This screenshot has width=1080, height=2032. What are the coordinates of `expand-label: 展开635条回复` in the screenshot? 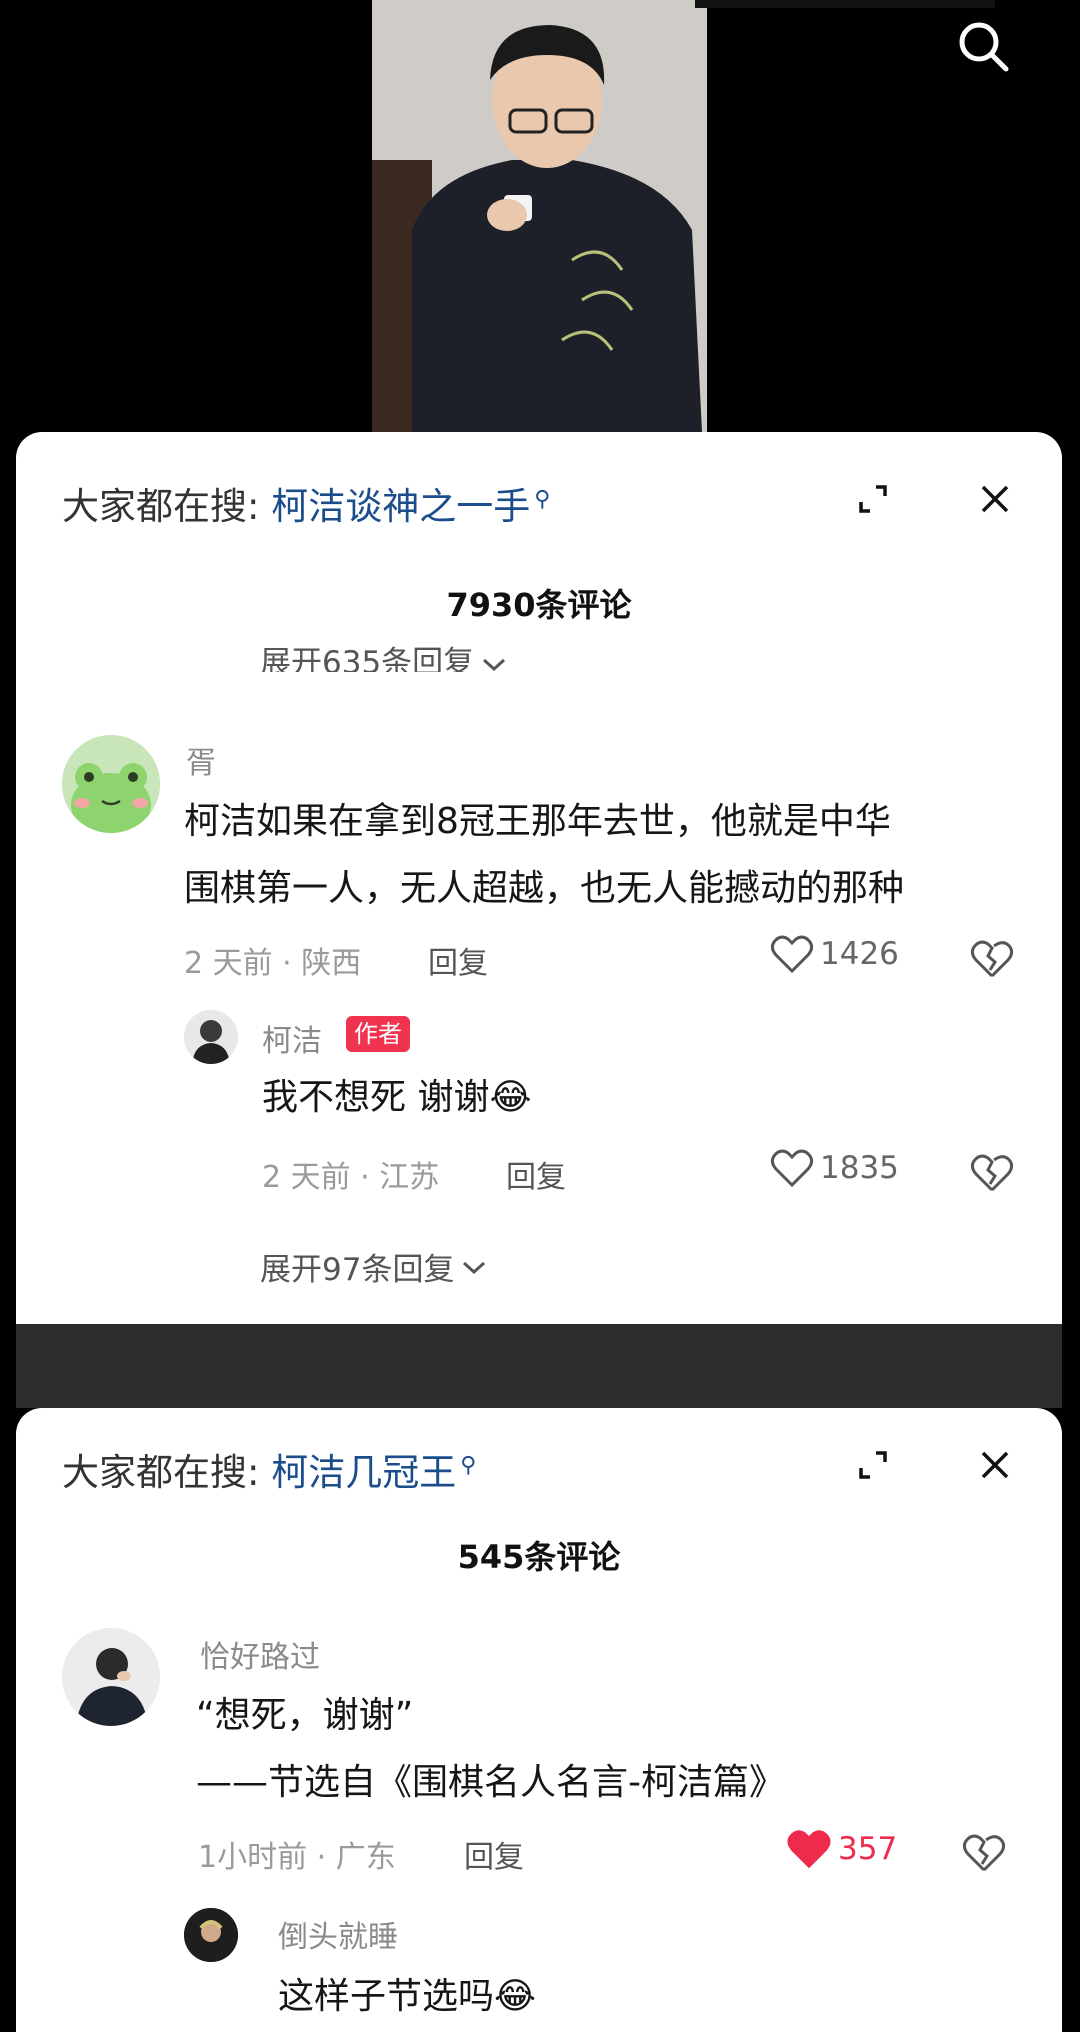 It's located at (367, 658).